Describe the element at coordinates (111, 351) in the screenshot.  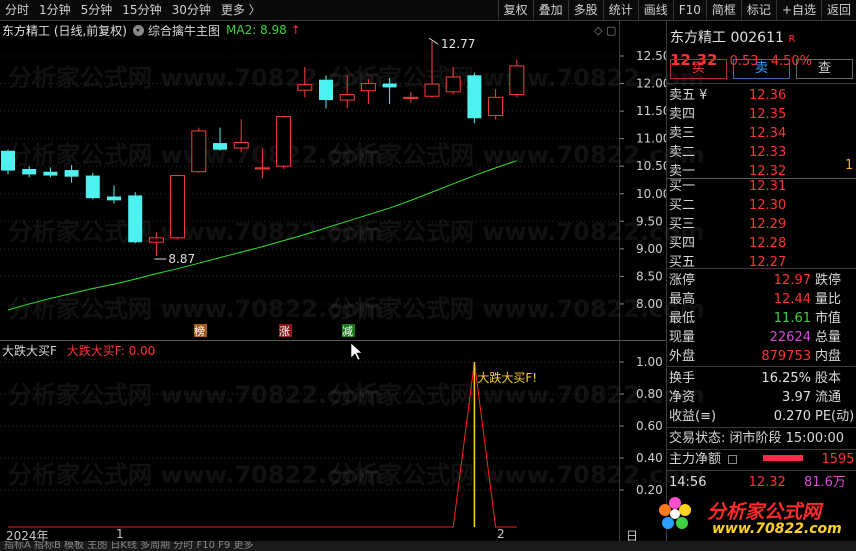
I see `sub-indicator-value: 大跌大买F: 0.00` at that location.